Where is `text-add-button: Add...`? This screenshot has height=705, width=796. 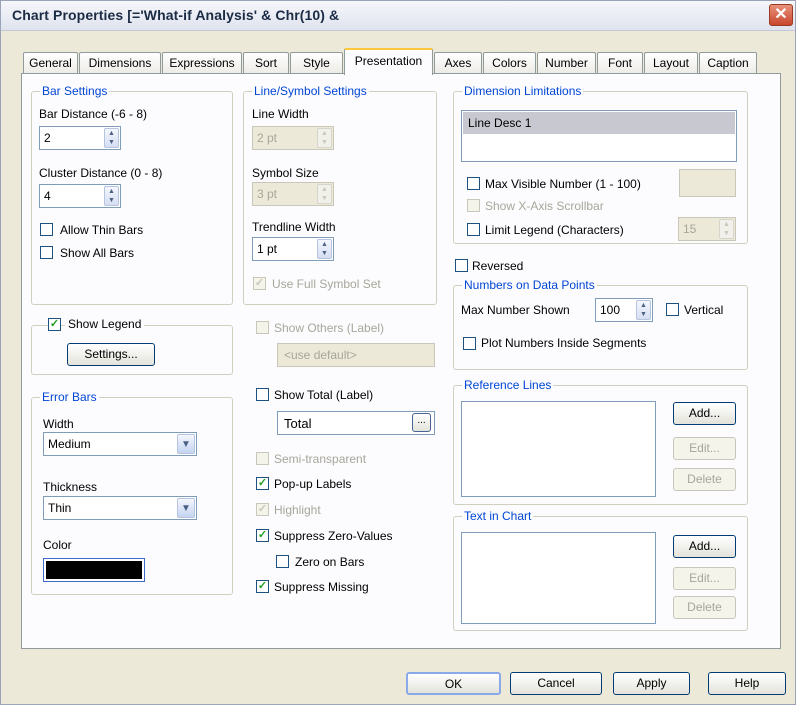
text-add-button: Add... is located at coordinates (704, 546).